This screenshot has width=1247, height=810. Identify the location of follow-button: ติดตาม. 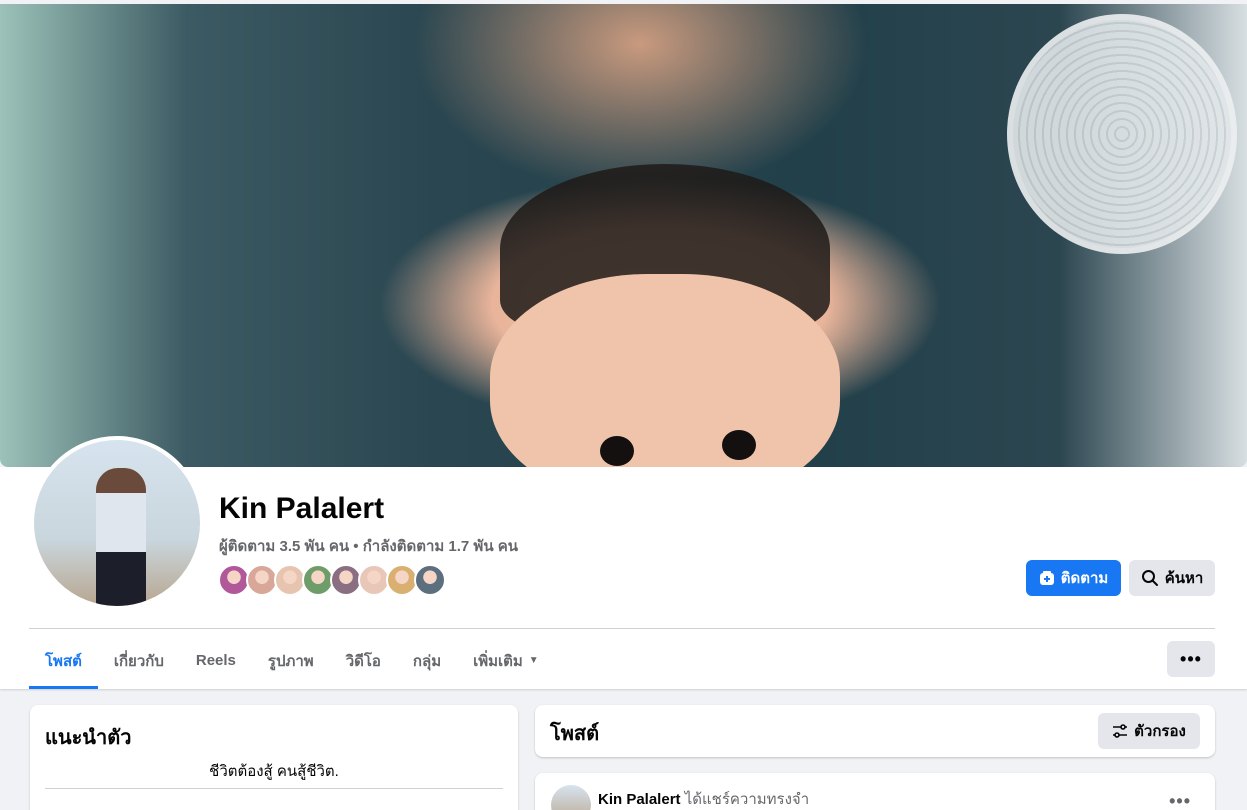
(1073, 578).